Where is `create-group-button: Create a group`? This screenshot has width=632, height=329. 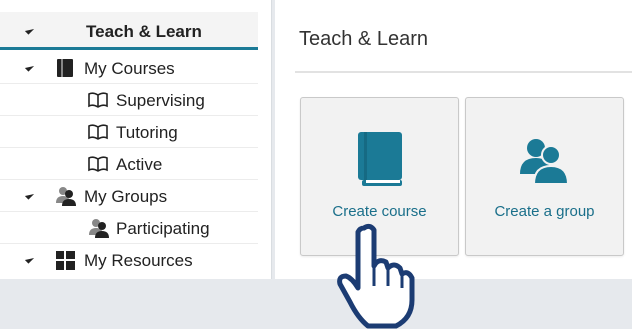 create-group-button: Create a group is located at coordinates (544, 176).